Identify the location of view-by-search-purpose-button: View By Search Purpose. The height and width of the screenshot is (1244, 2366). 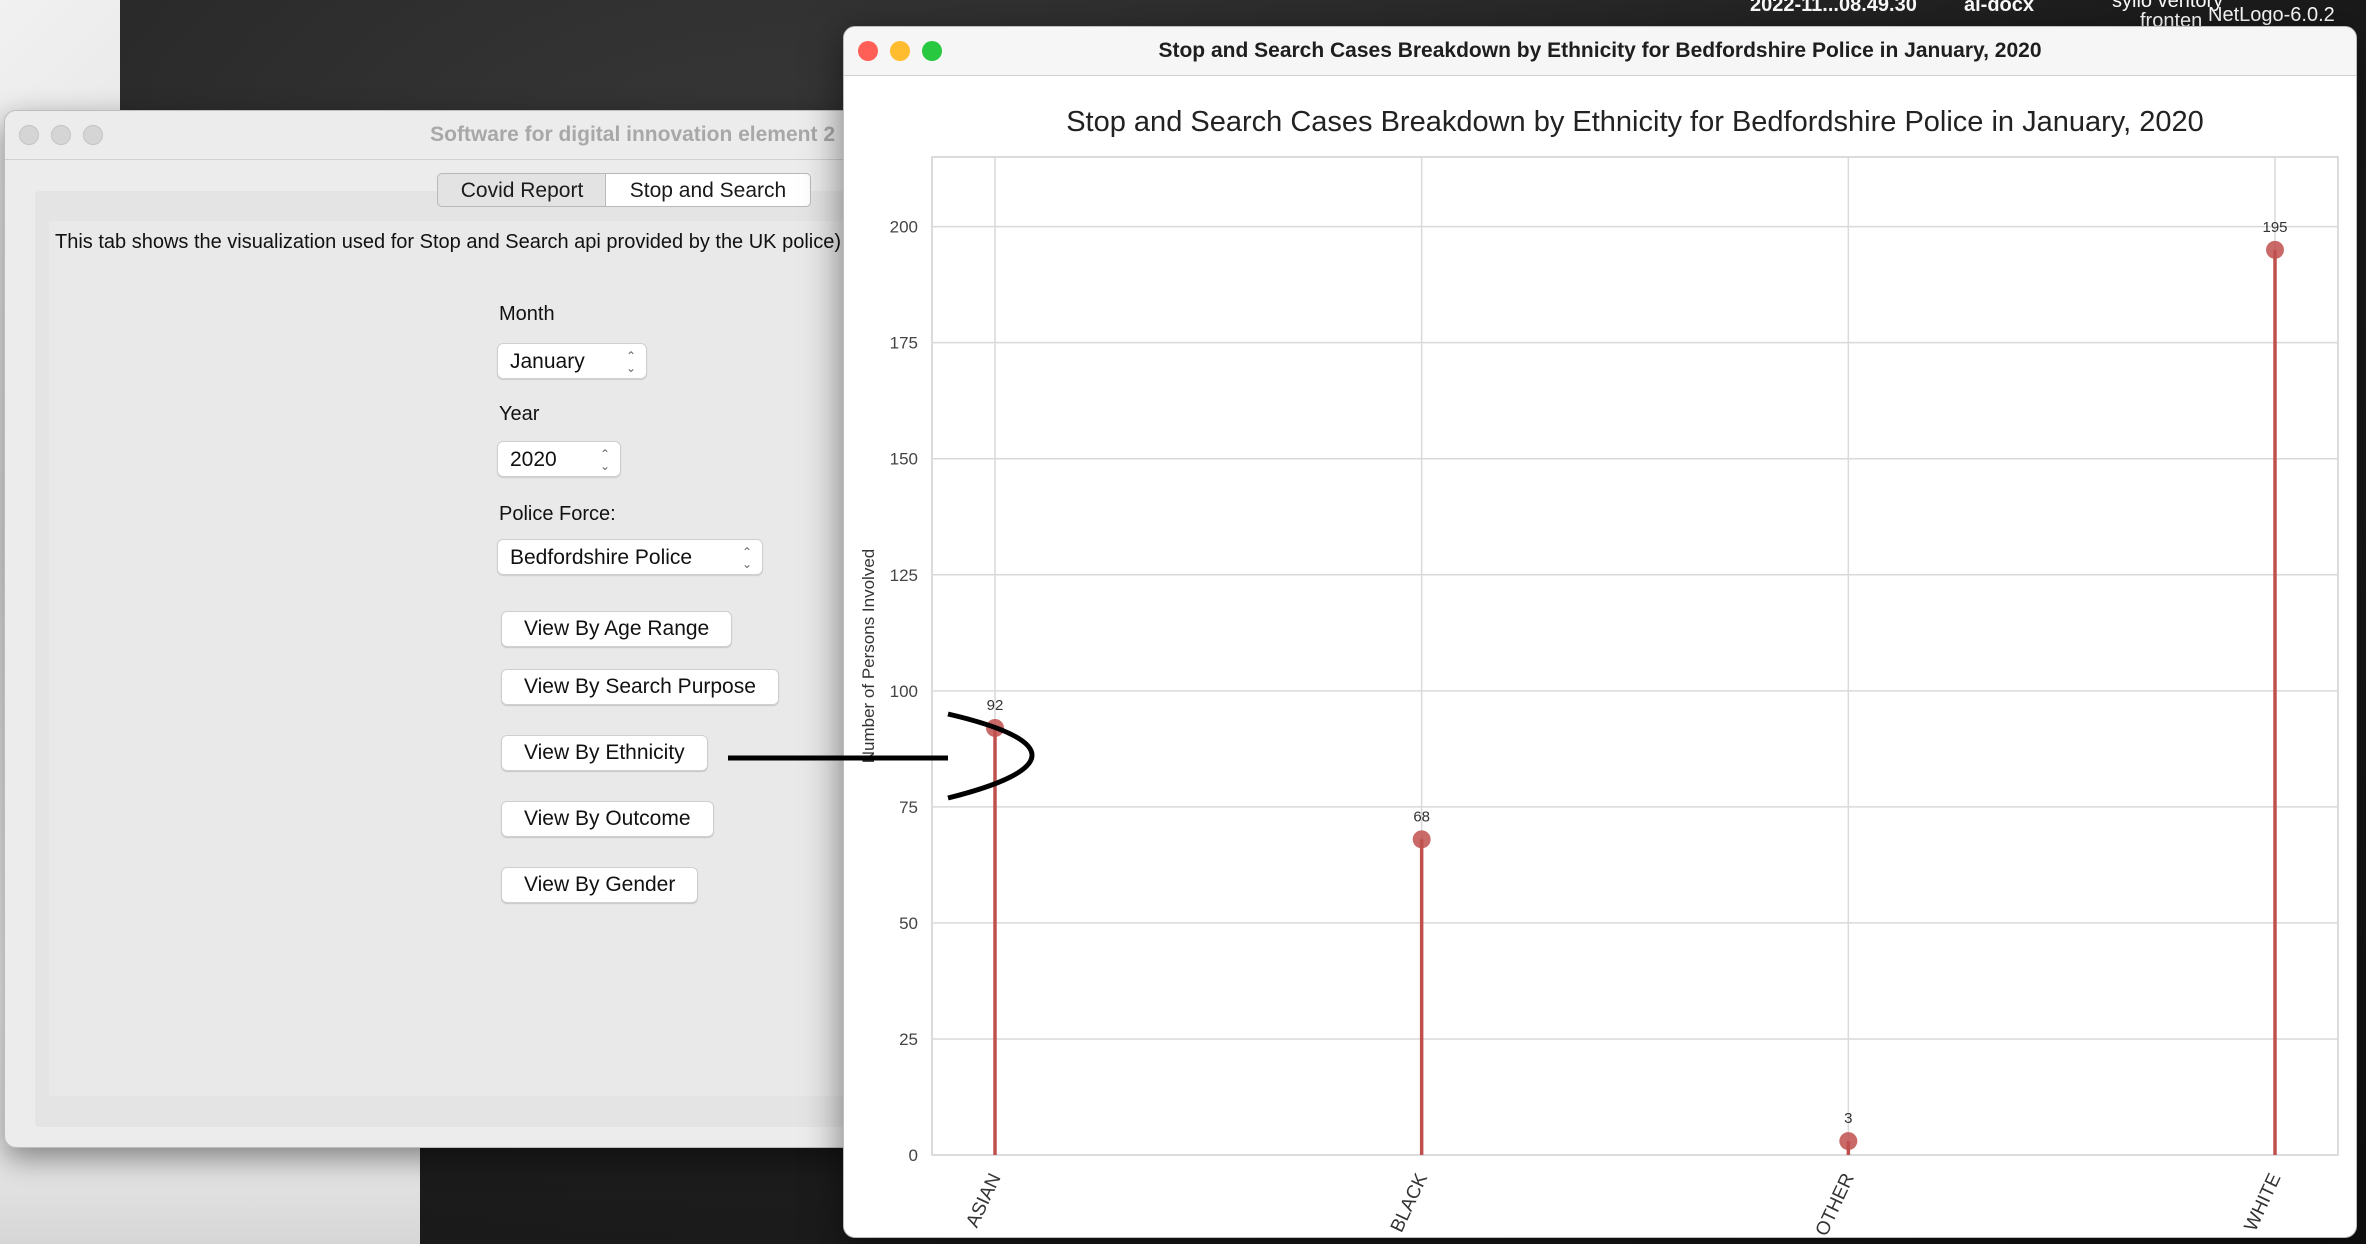
(640, 687).